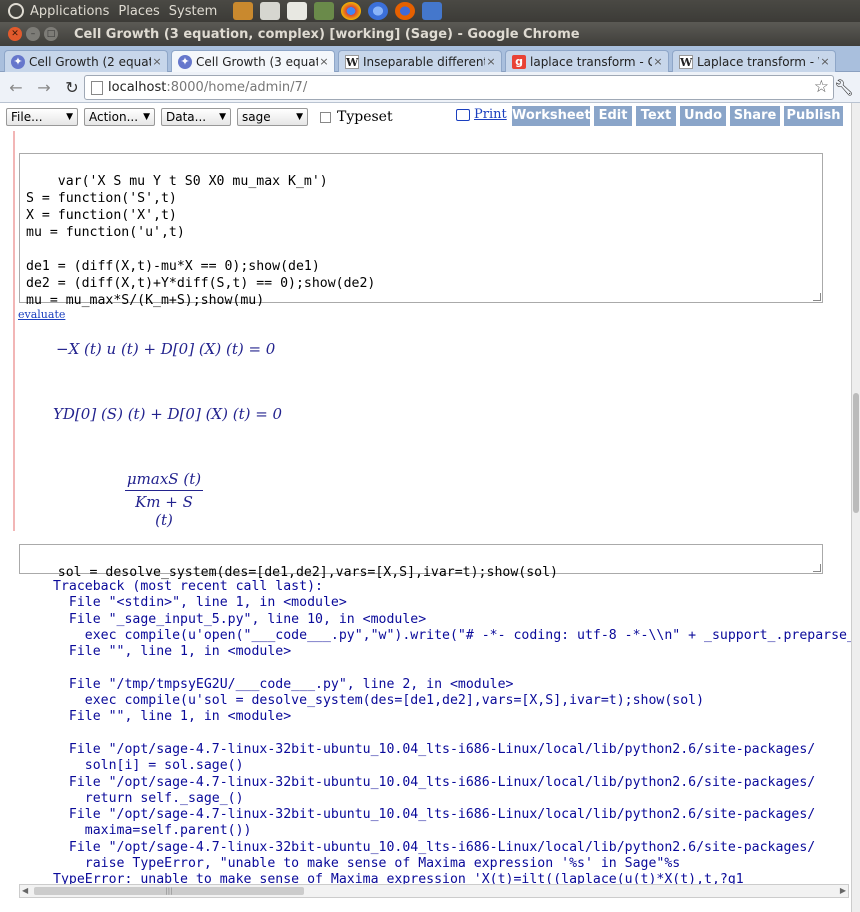 The height and width of the screenshot is (912, 860). What do you see at coordinates (25, 890) in the screenshot?
I see `scroll-left-icon: ◀` at bounding box center [25, 890].